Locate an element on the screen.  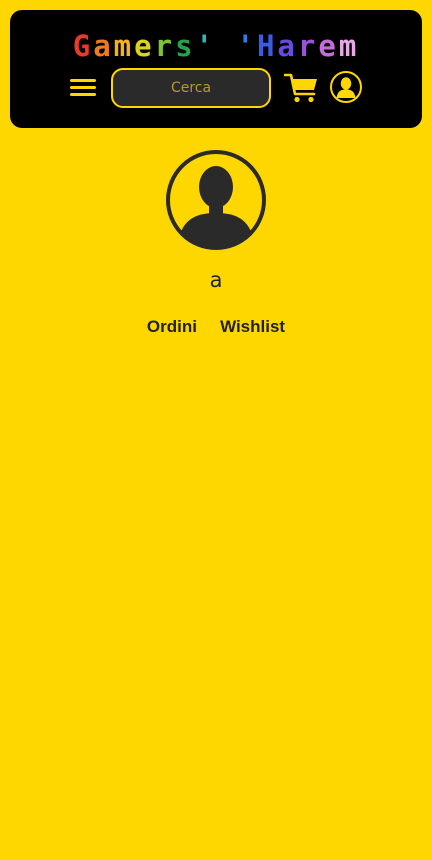
search-input is located at coordinates (191, 88).